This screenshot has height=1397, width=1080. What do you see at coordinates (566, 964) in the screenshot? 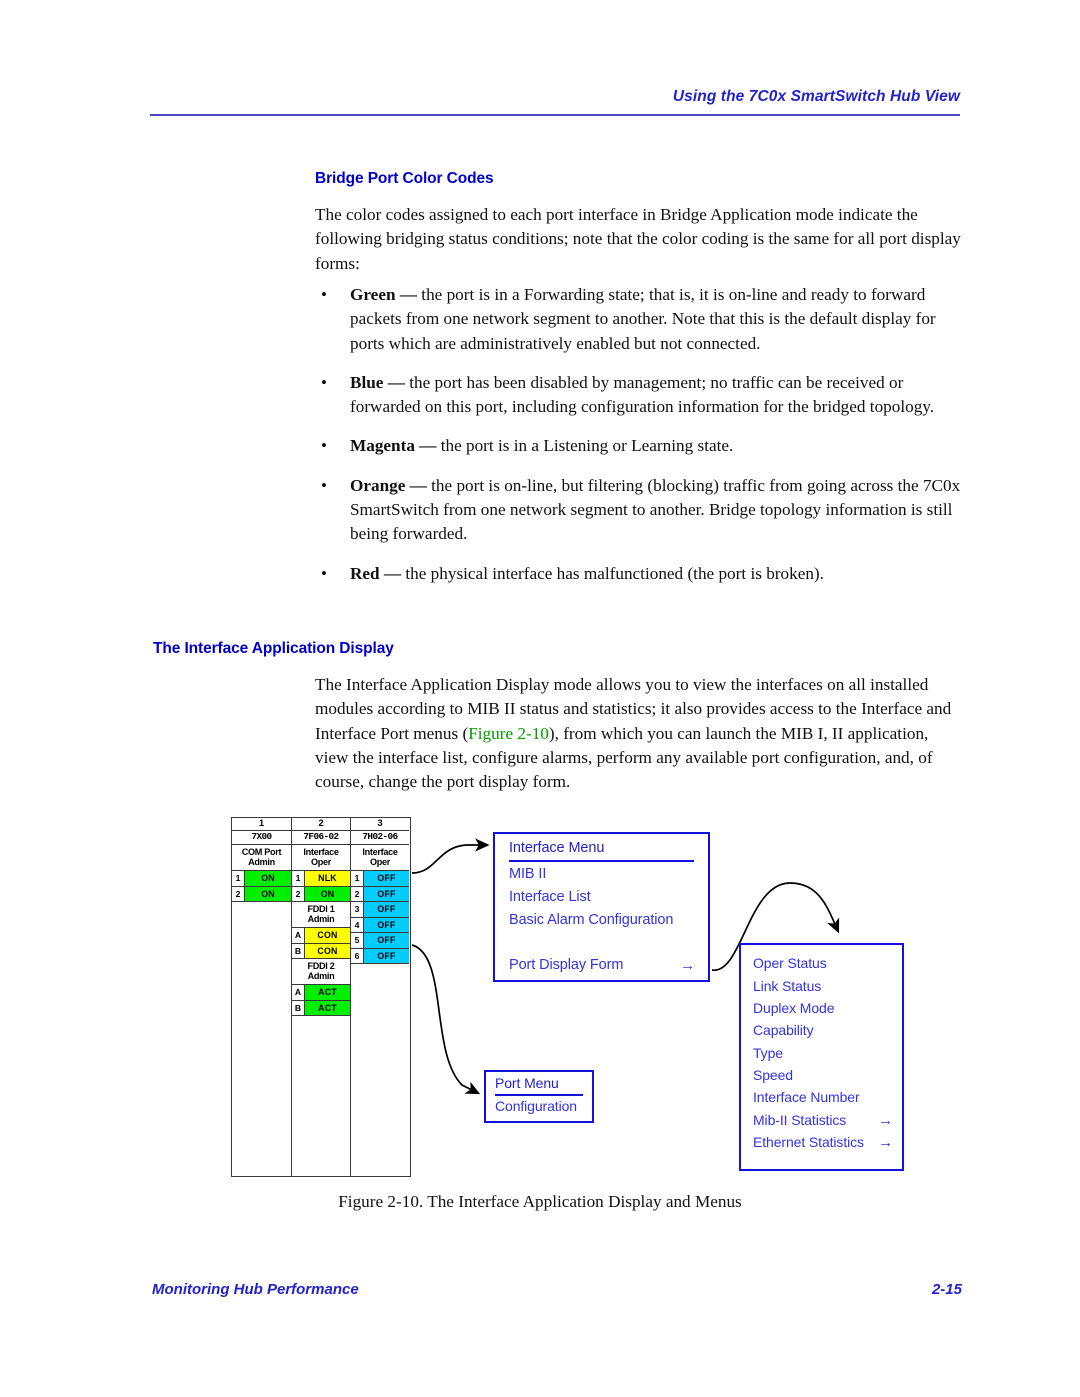
I see `menu-item-label: Port Display Form` at bounding box center [566, 964].